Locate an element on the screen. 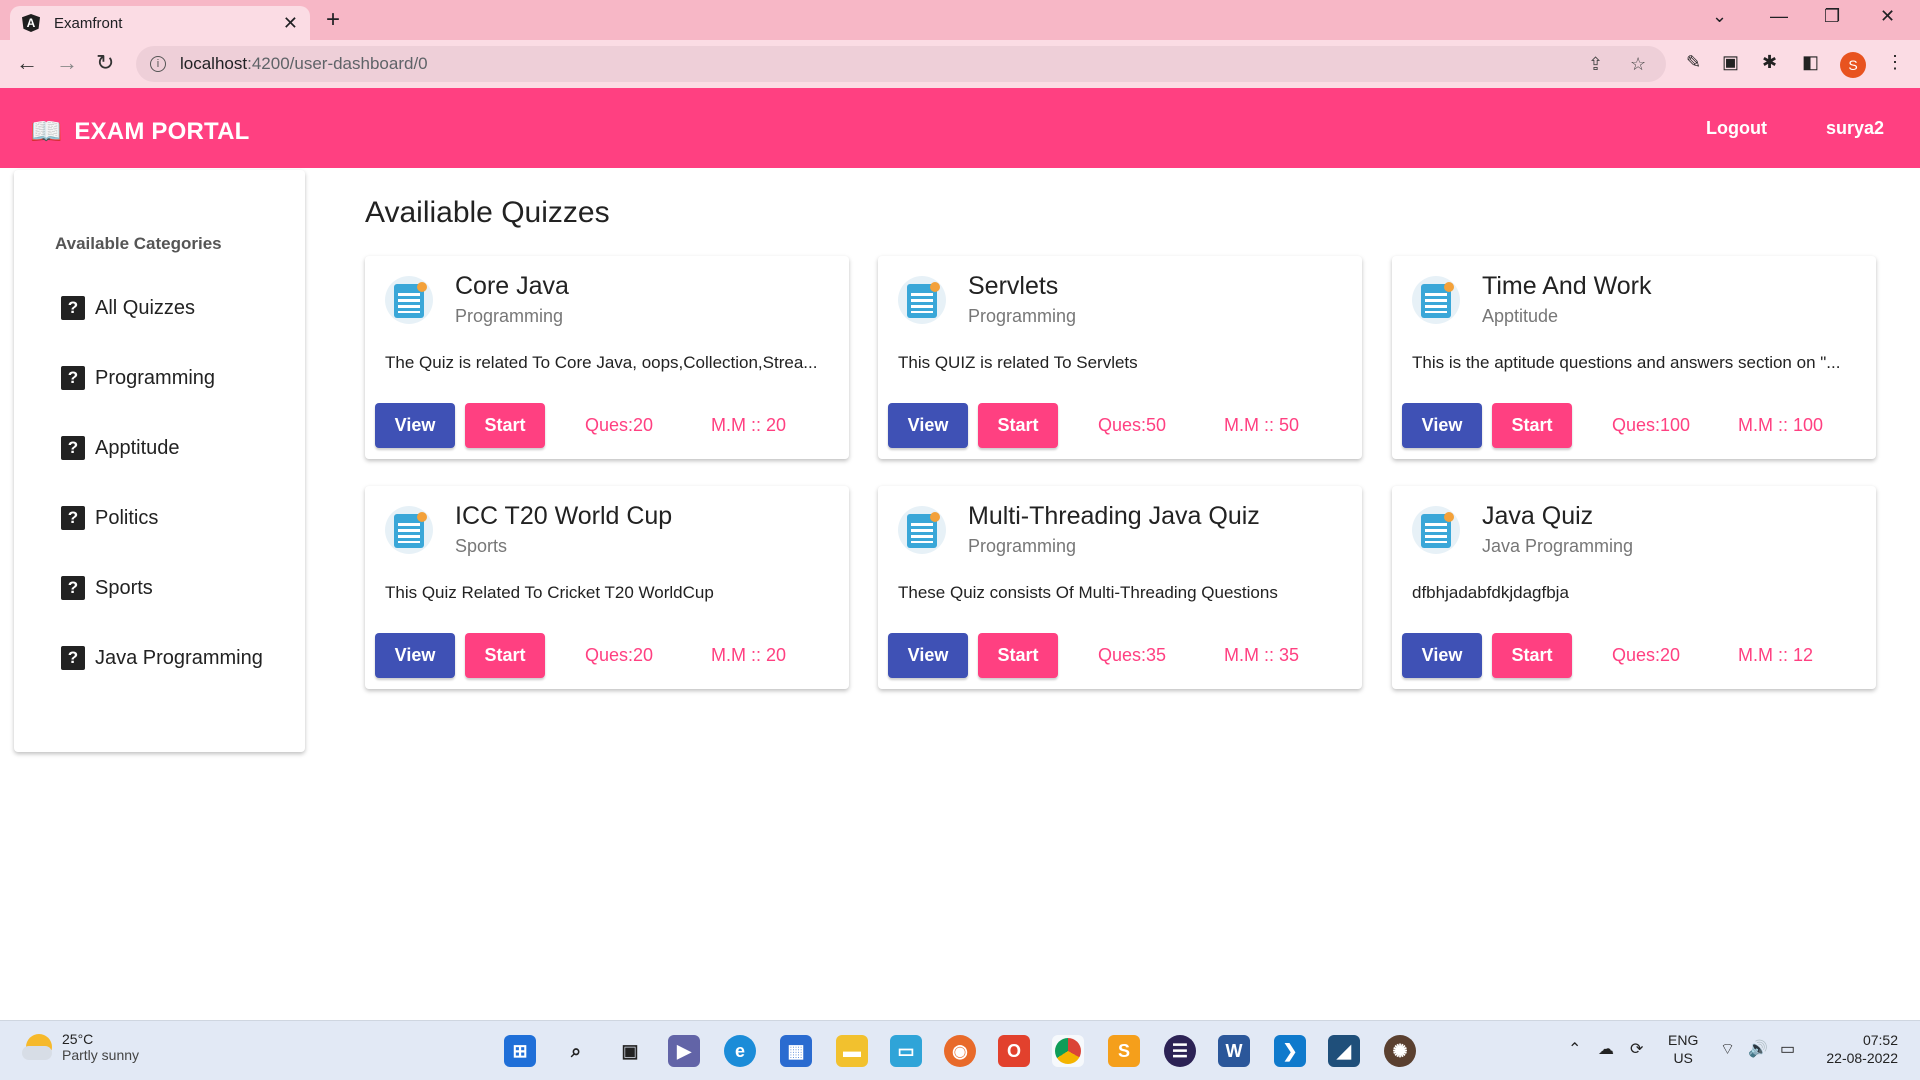  quiz-category: Java Programming is located at coordinates (1558, 546).